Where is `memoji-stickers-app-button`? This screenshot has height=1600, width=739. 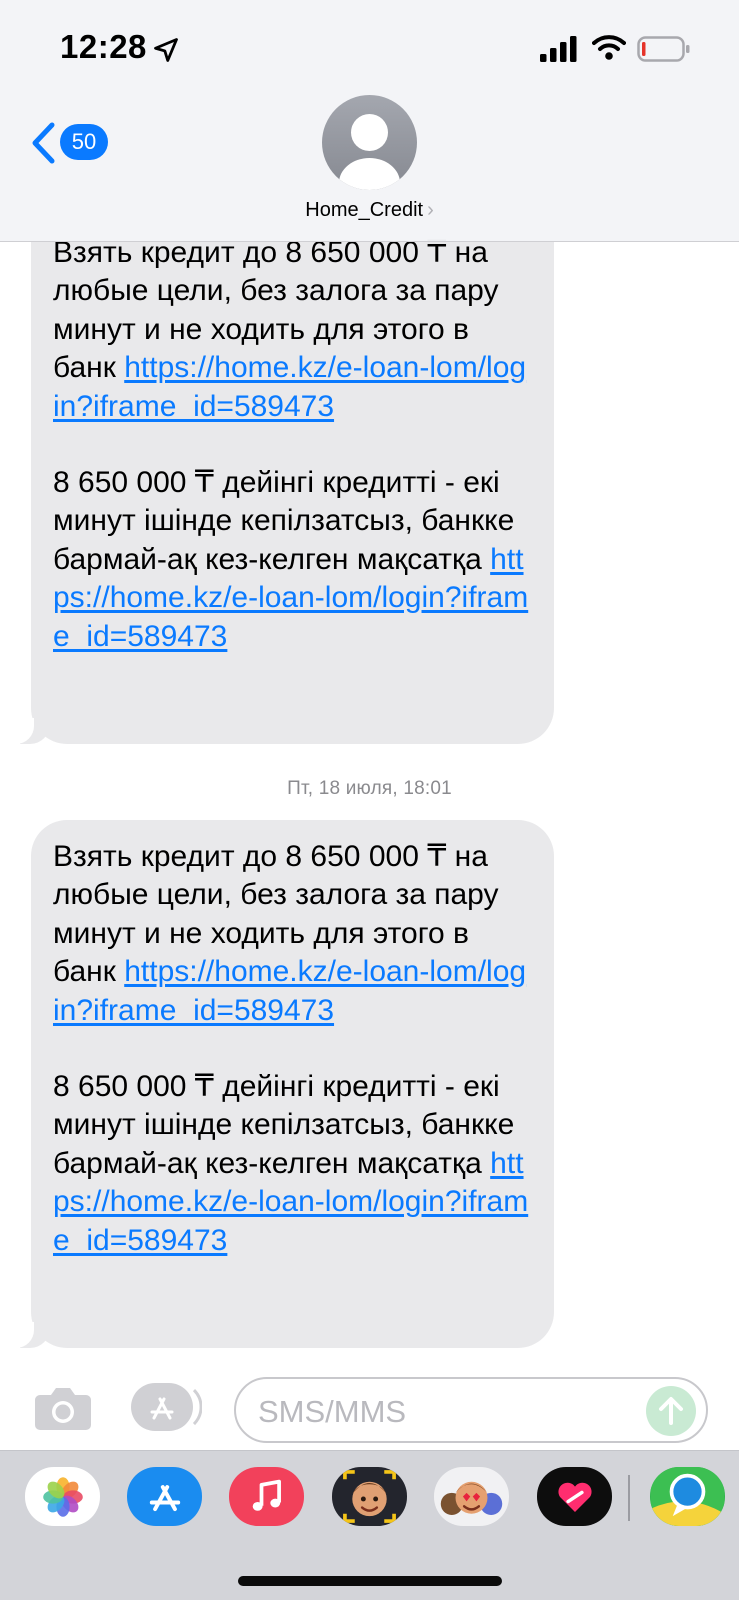
memoji-stickers-app-button is located at coordinates (471, 1496).